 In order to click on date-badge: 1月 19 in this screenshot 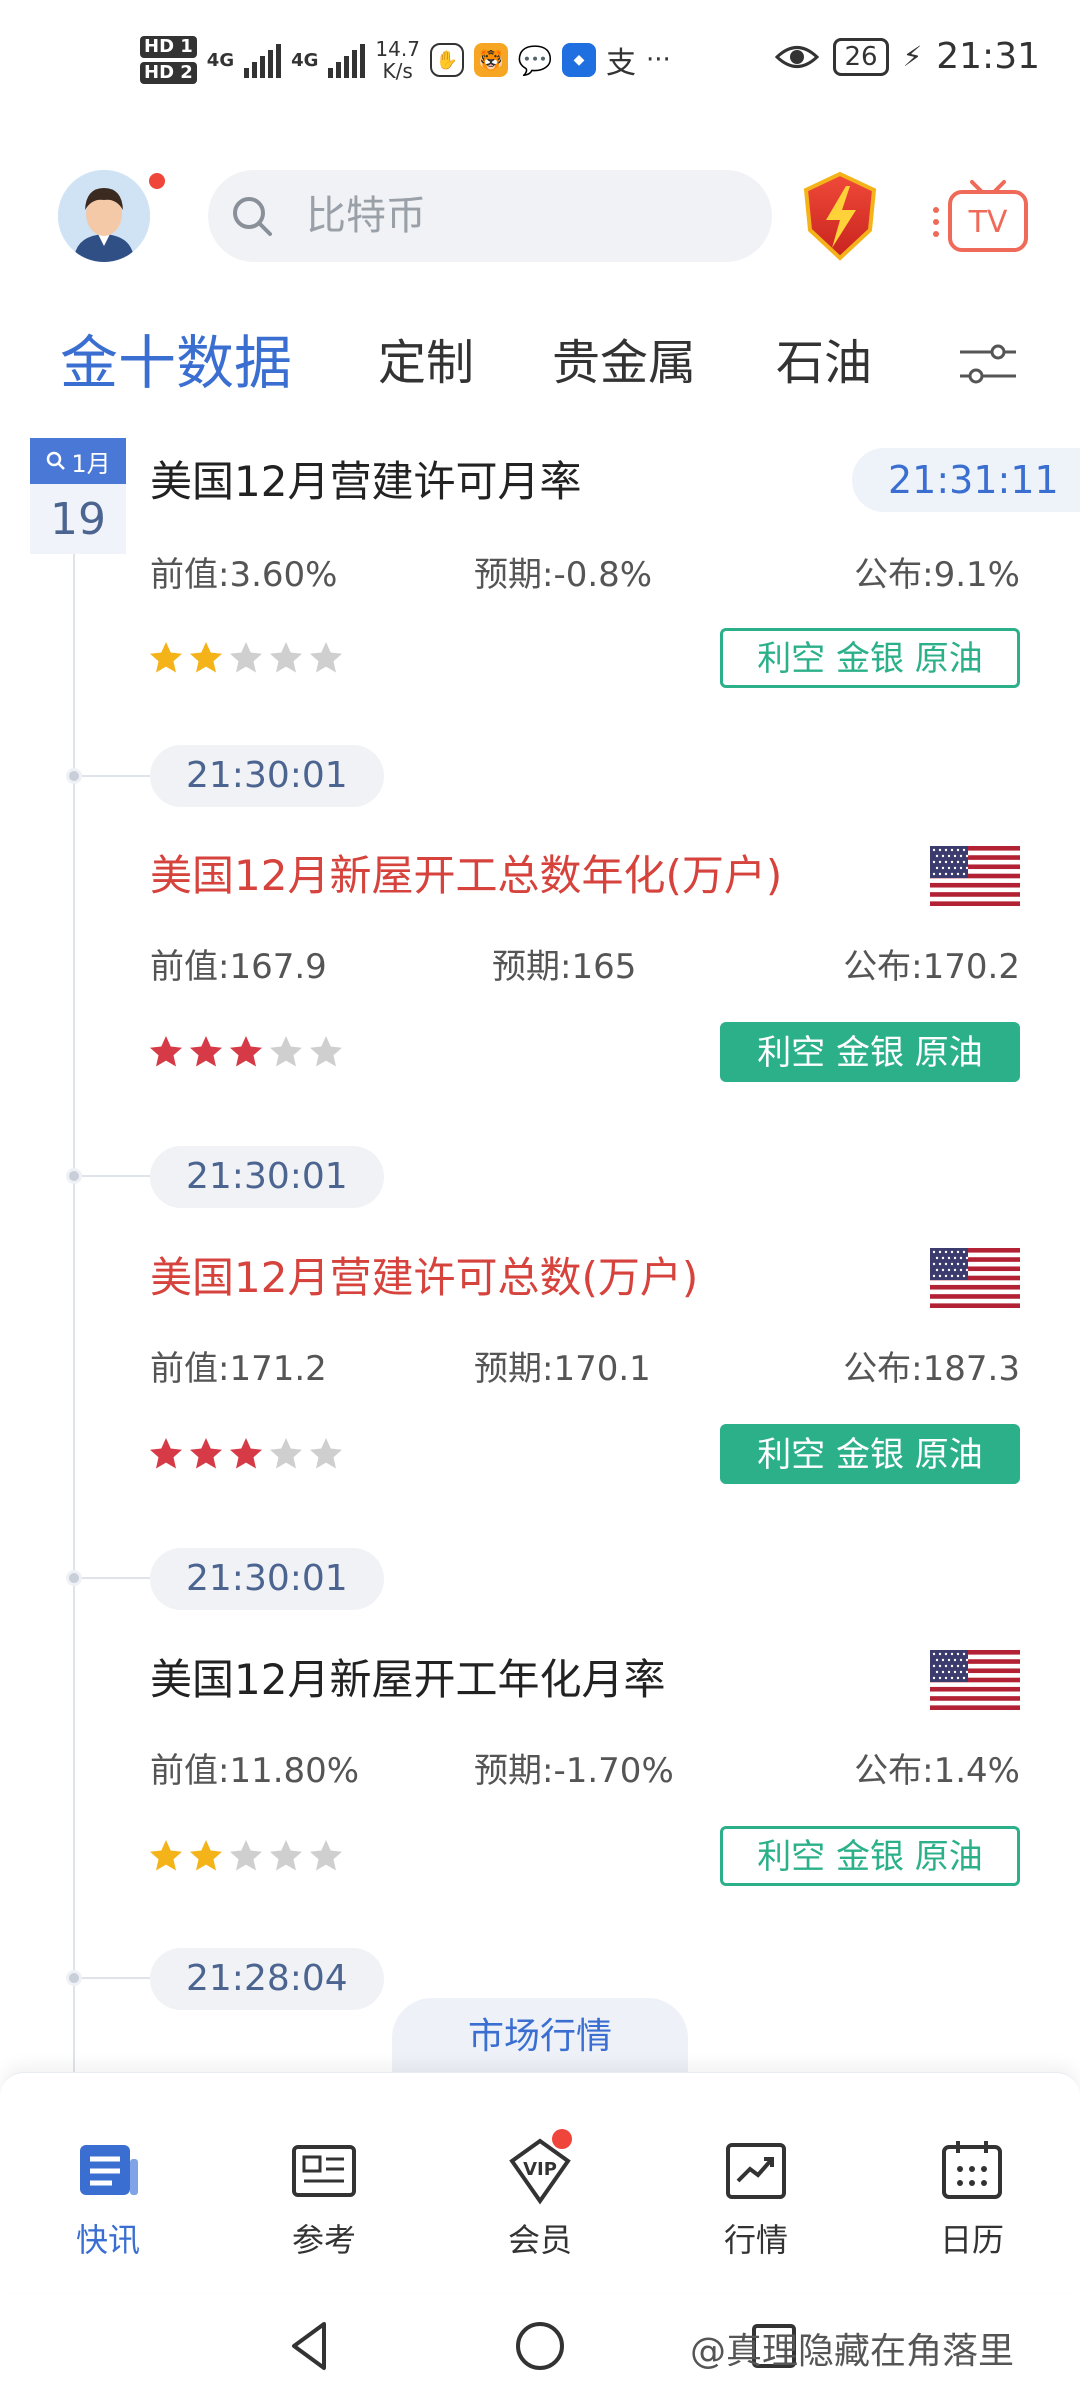, I will do `click(78, 496)`.